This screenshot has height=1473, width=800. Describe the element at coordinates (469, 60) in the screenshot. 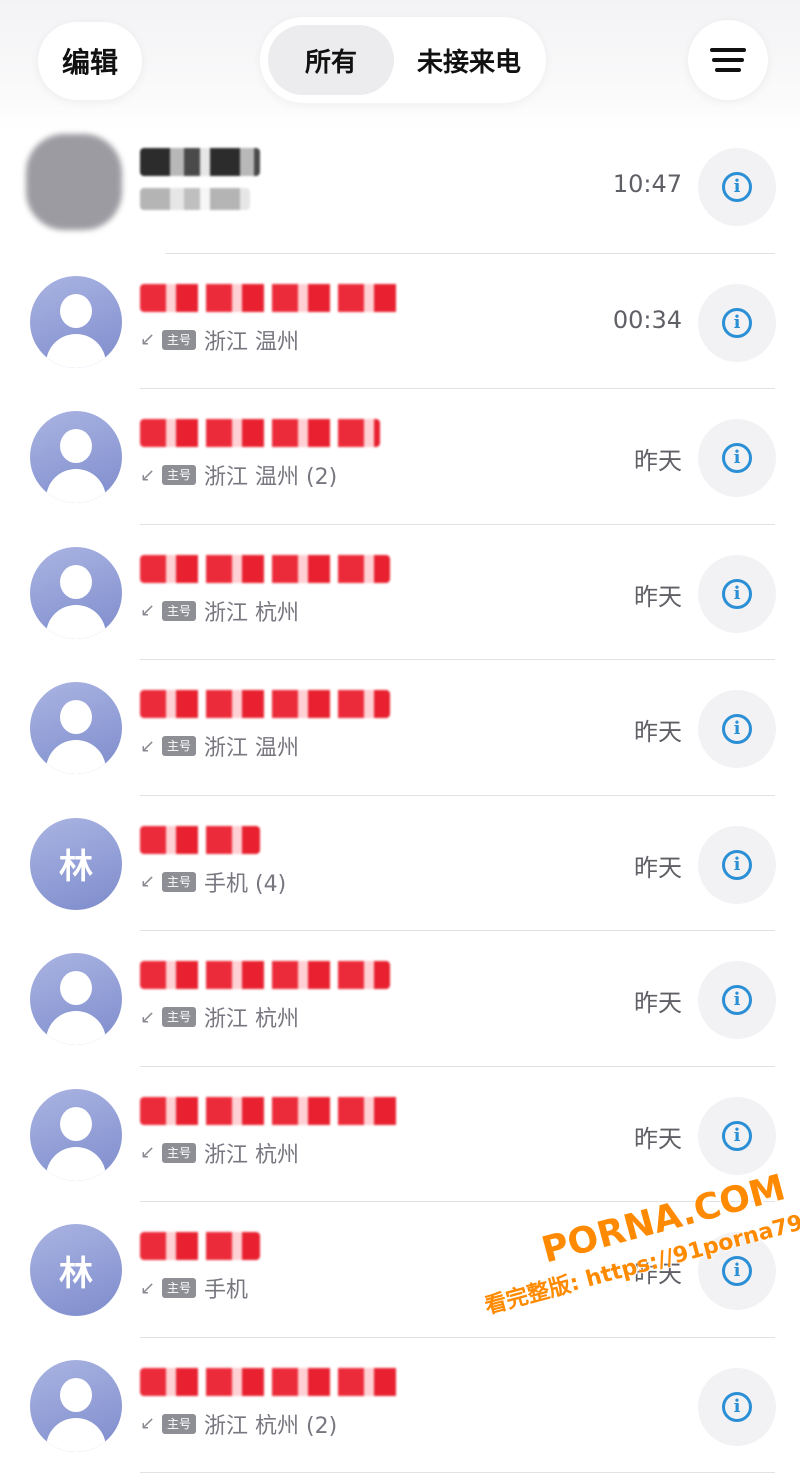

I see `tab-missed-calls: 未接来电` at that location.